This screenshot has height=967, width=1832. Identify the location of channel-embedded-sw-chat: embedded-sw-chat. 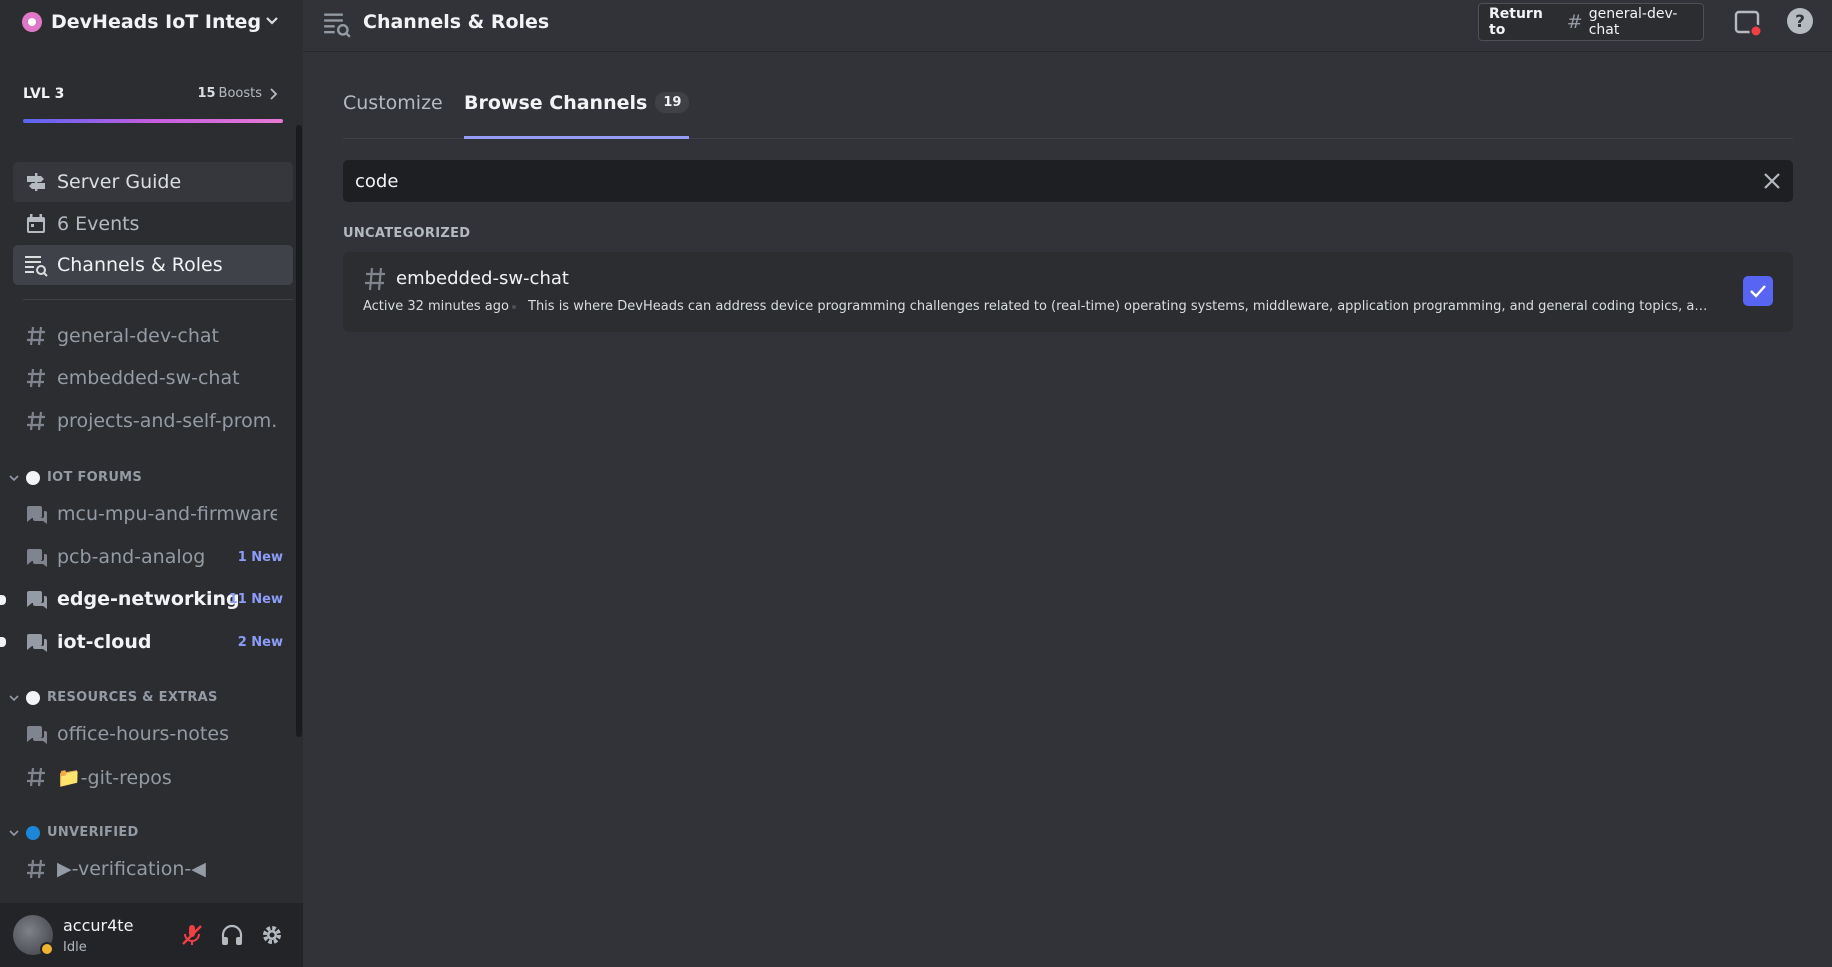
(153, 378).